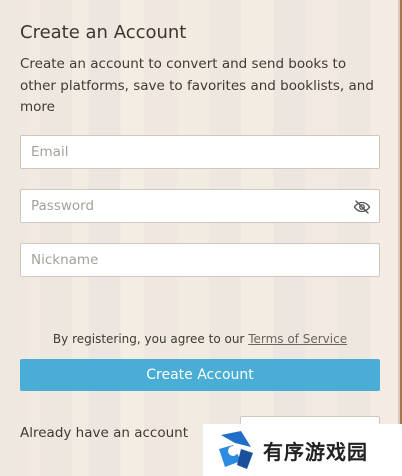 Image resolution: width=402 pixels, height=476 pixels. What do you see at coordinates (103, 32) in the screenshot?
I see `modal-title: Create an Account` at bounding box center [103, 32].